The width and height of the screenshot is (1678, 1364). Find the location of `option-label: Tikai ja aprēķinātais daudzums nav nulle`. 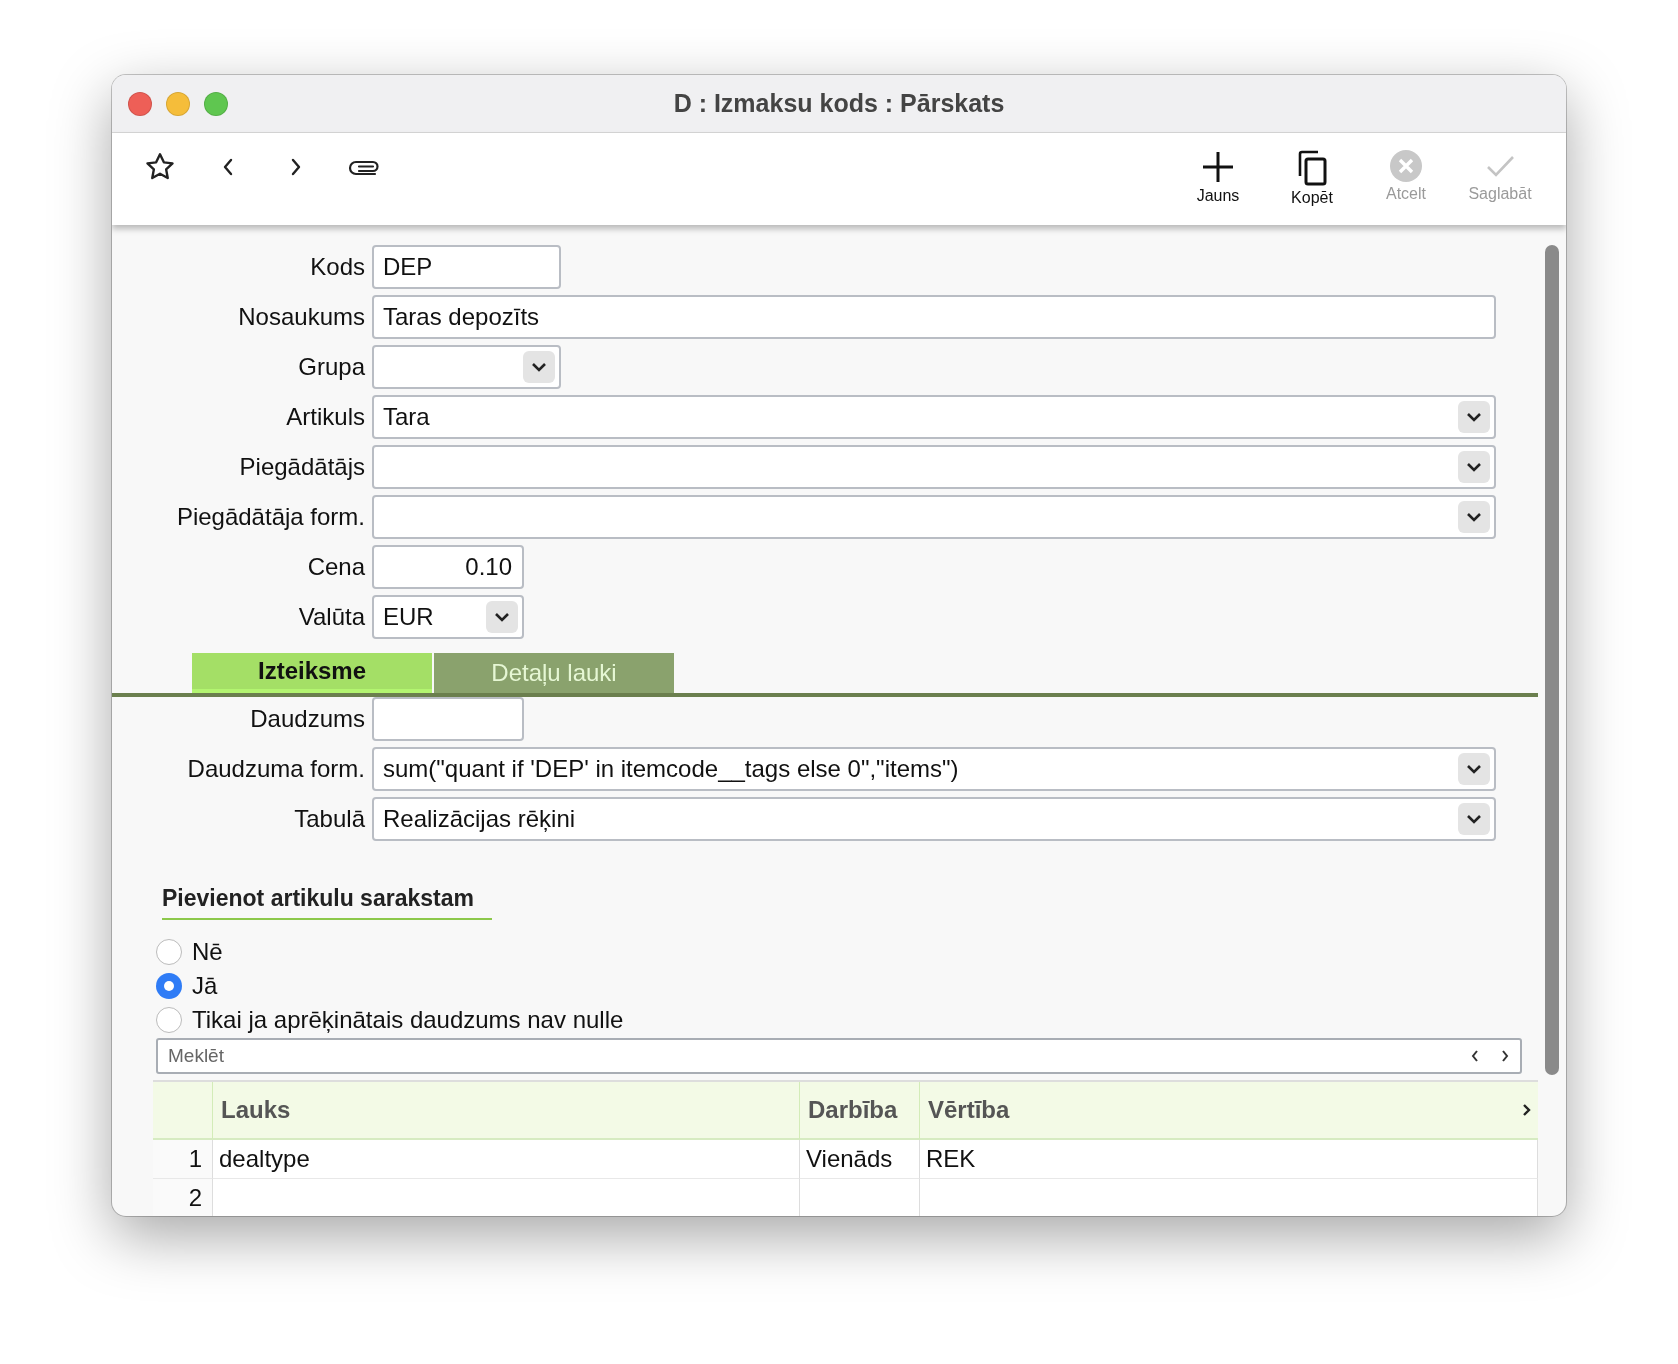

option-label: Tikai ja aprēķinātais daudzums nav nulle is located at coordinates (408, 1020).